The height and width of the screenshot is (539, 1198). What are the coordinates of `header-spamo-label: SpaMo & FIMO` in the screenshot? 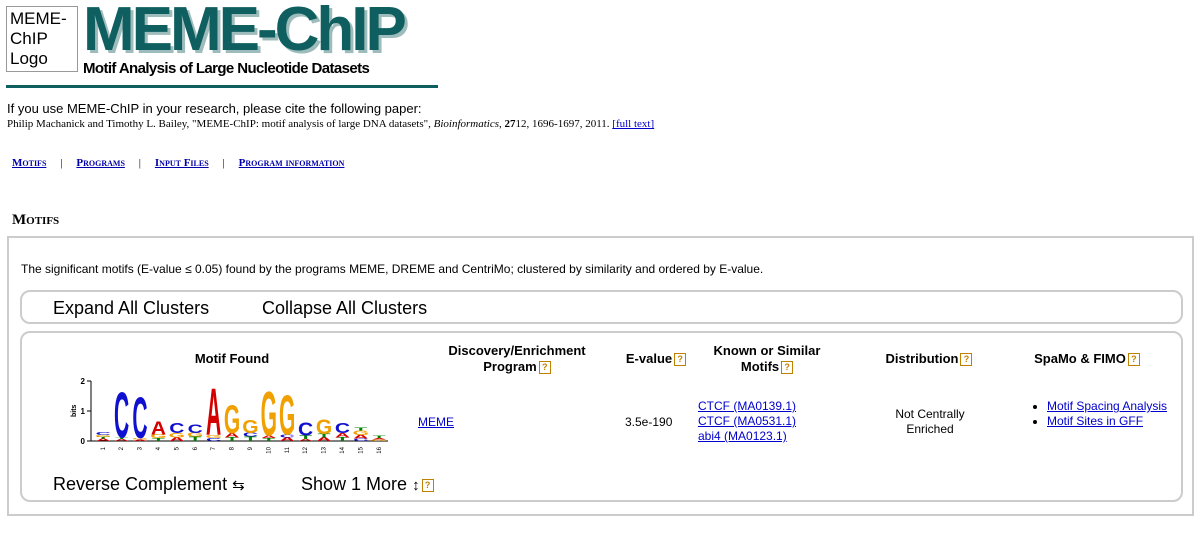 It's located at (1080, 358).